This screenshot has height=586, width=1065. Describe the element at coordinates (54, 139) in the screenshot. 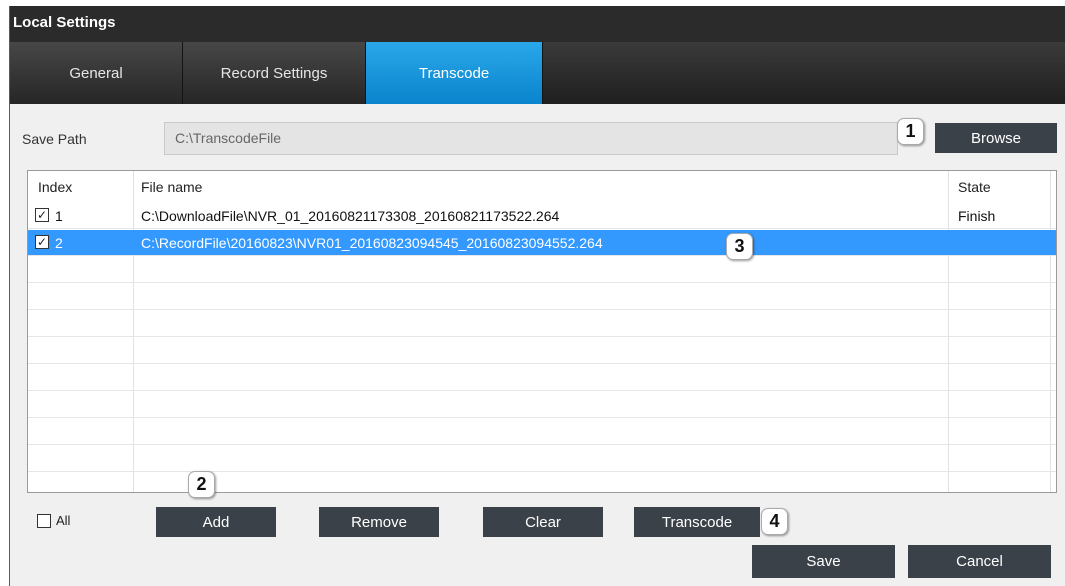

I see `save-path-label: Save Path` at that location.